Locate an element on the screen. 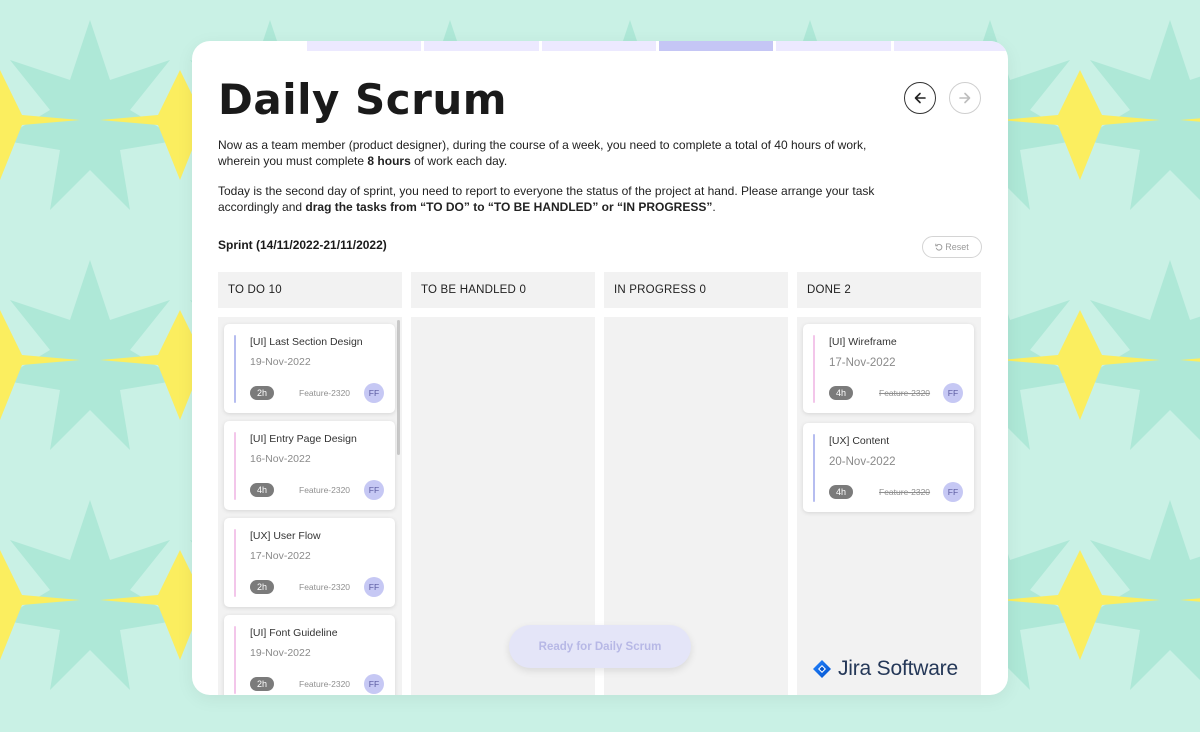 The width and height of the screenshot is (1200, 732). task-title: [UX] Content is located at coordinates (859, 441).